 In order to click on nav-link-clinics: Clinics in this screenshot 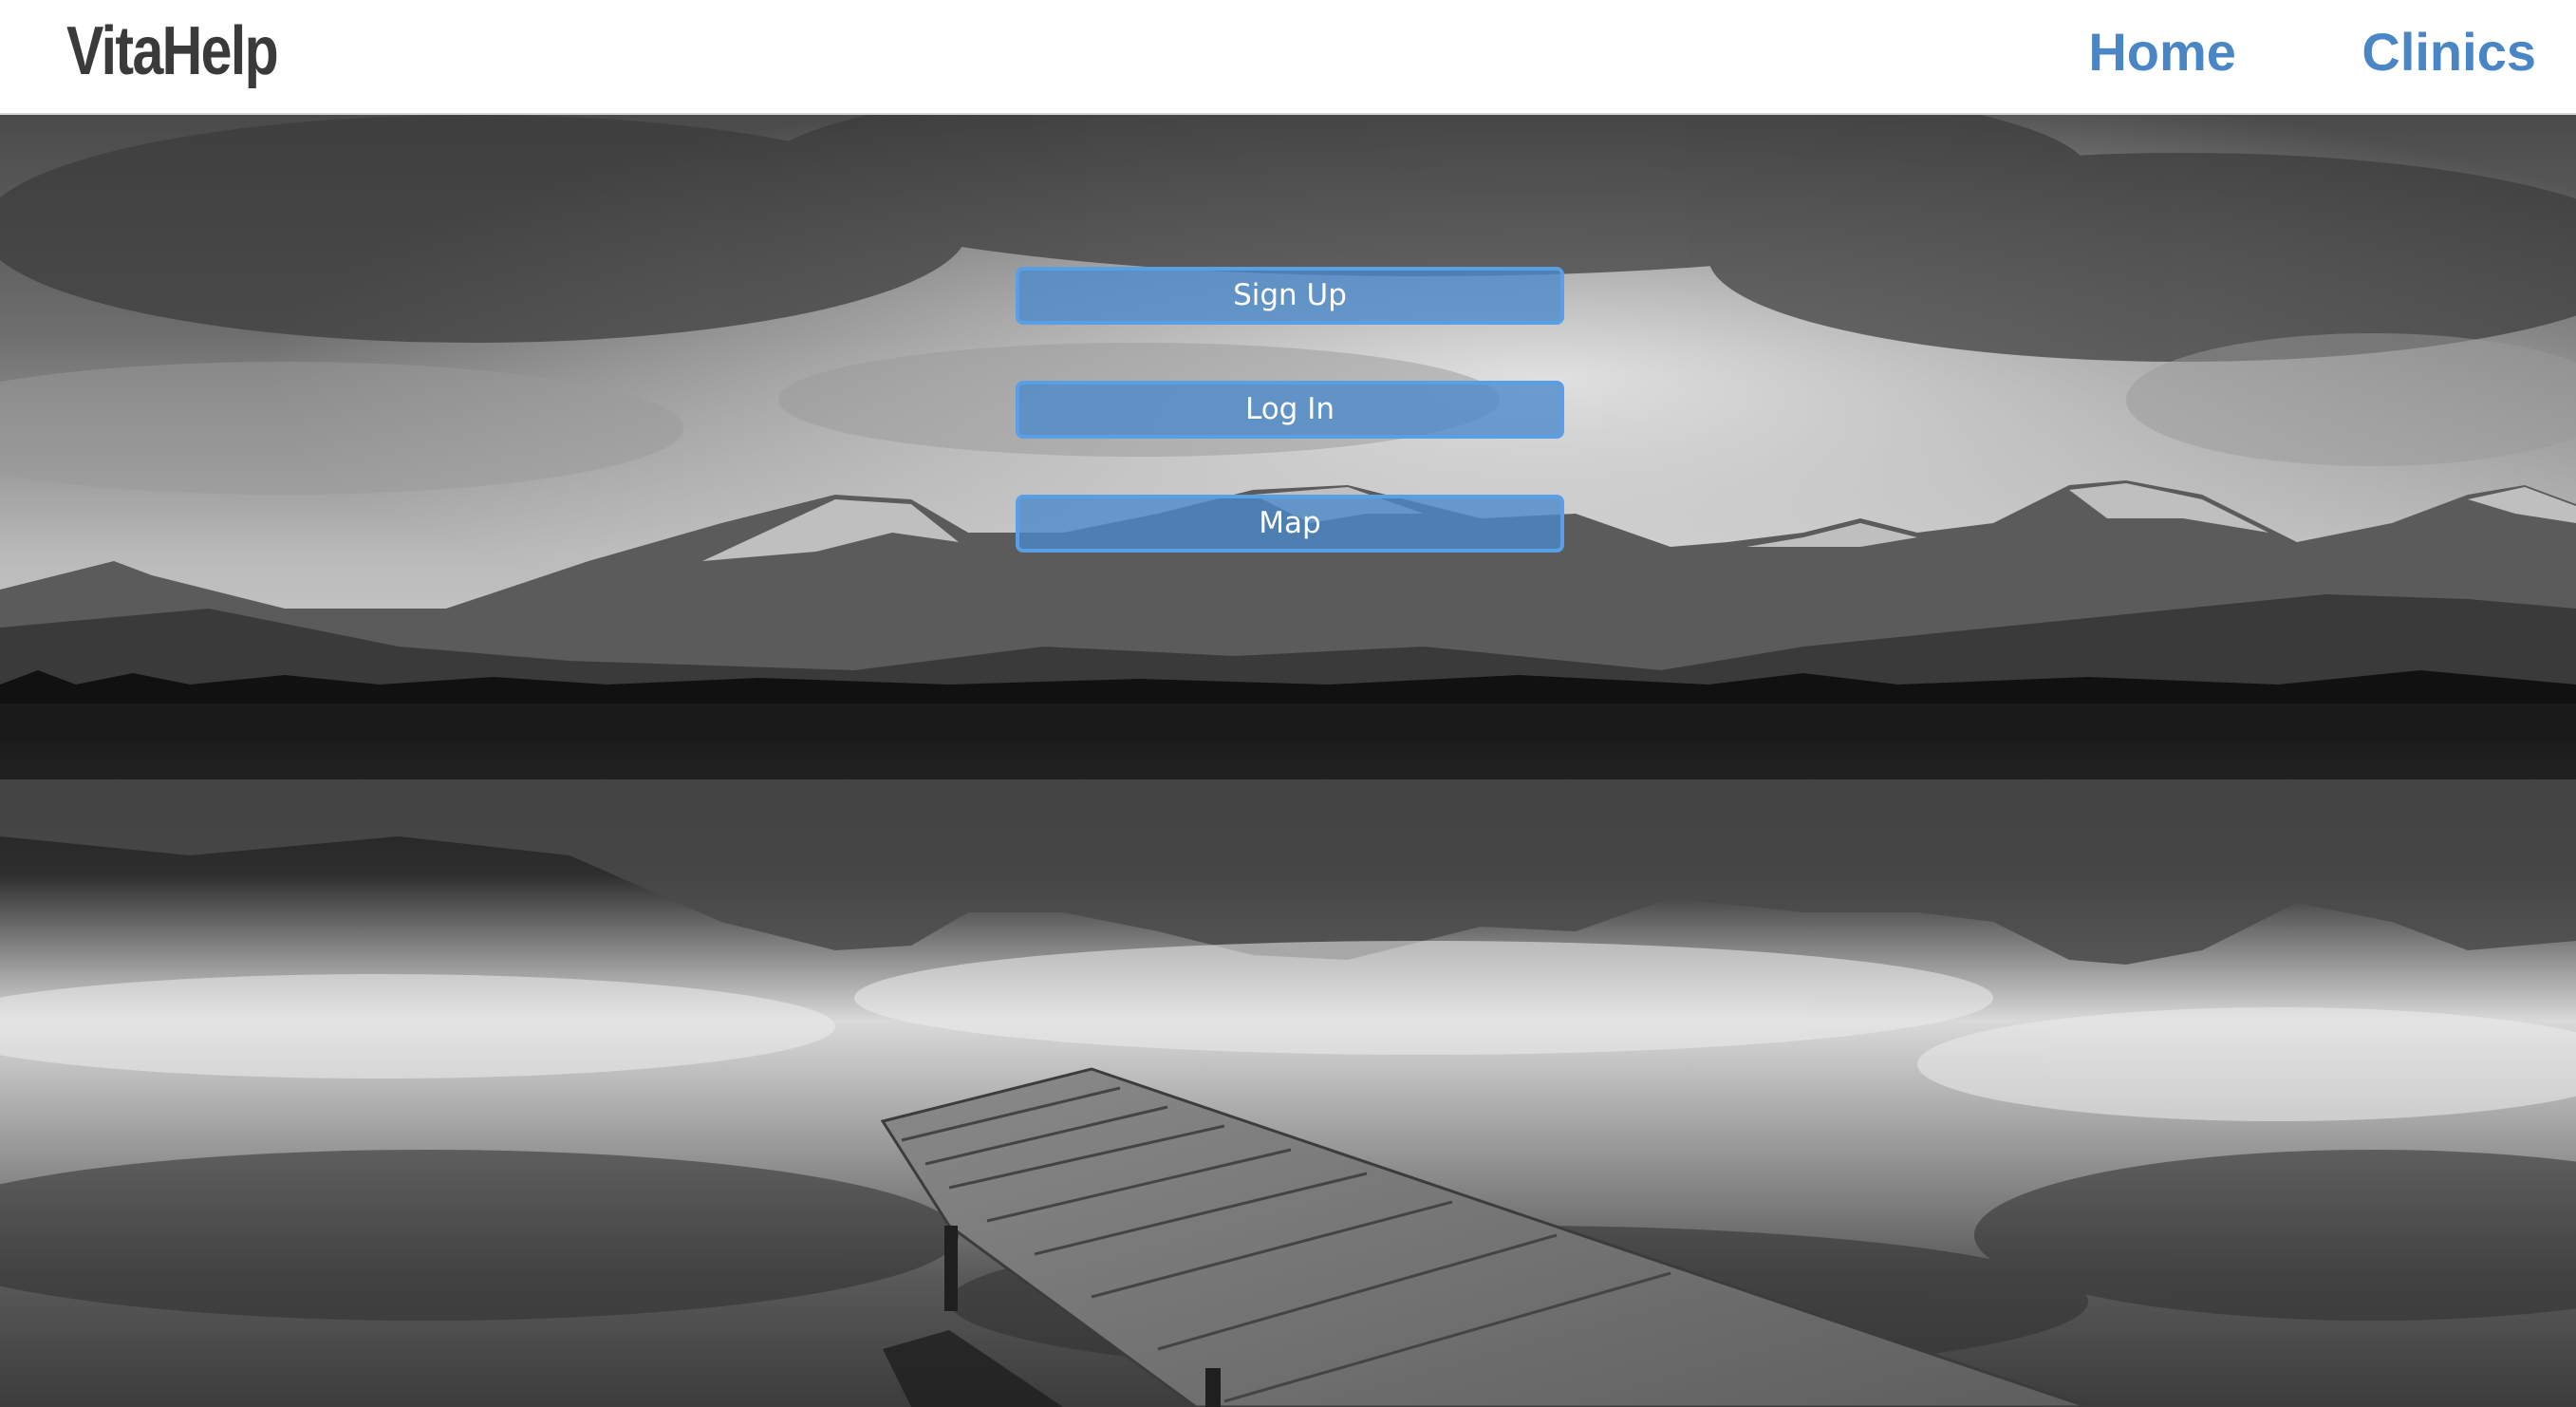, I will do `click(2449, 52)`.